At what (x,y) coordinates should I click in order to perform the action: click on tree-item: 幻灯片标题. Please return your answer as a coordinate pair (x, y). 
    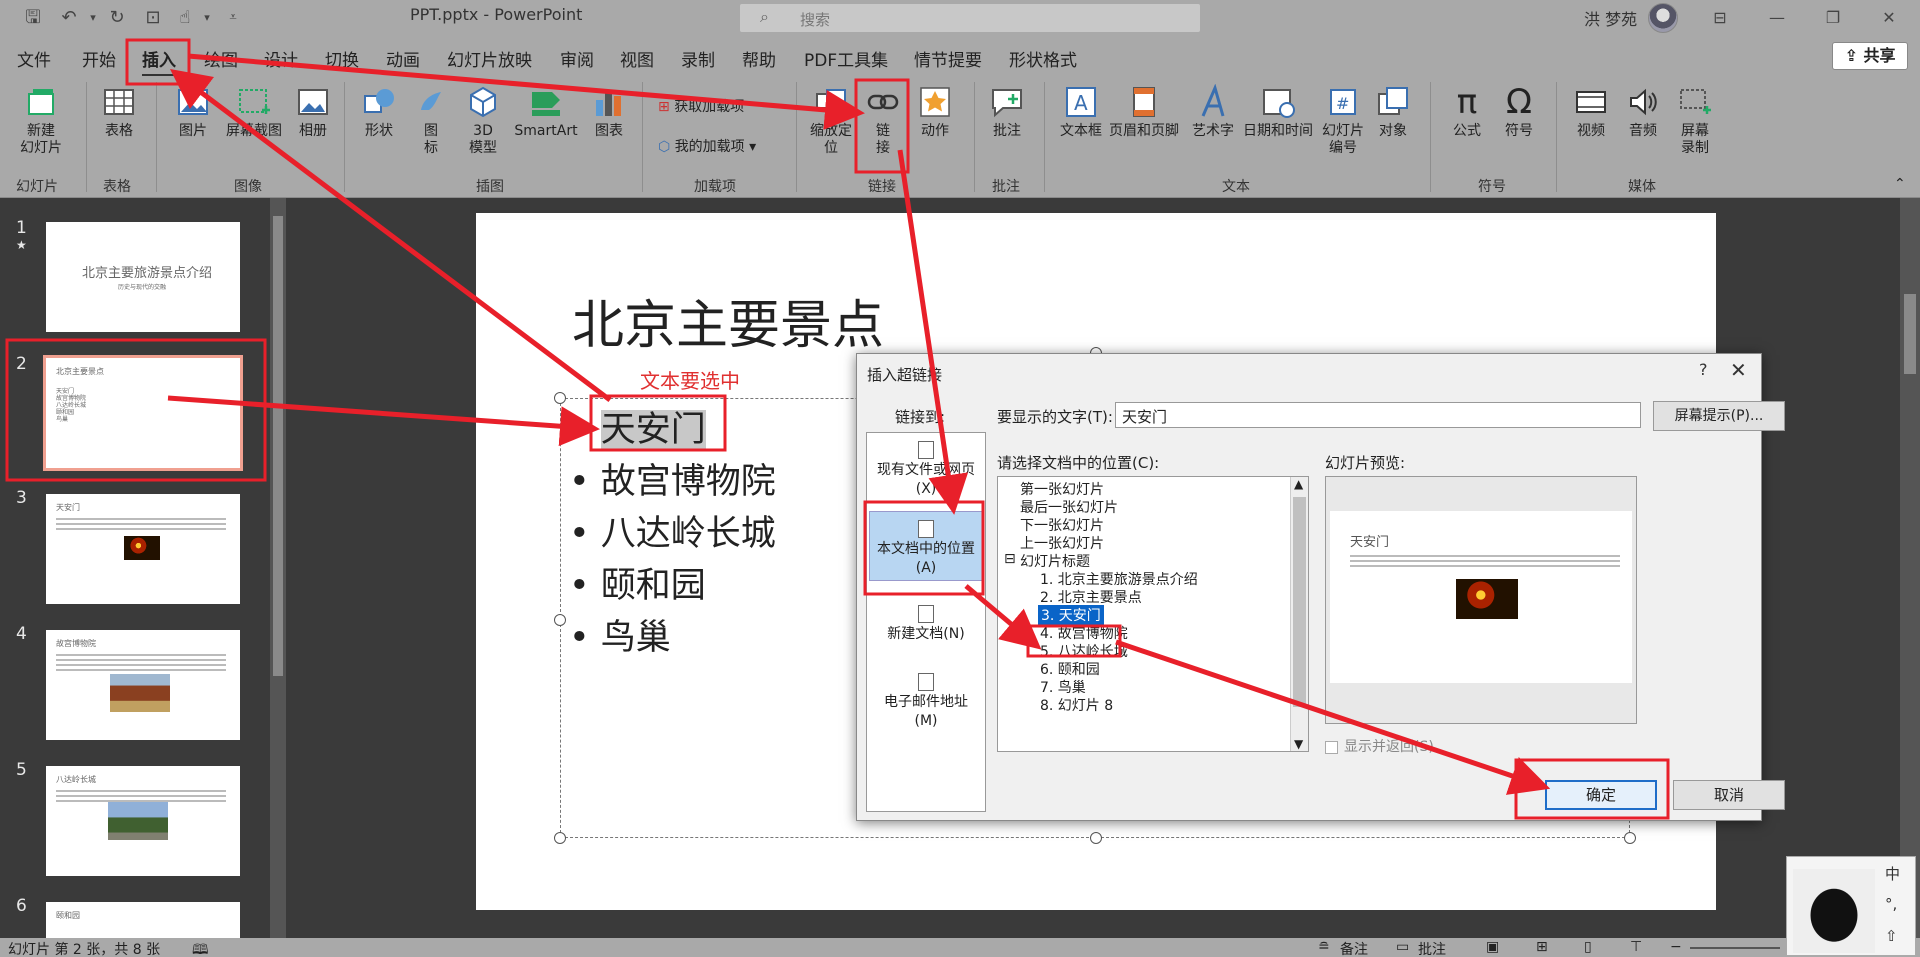
    Looking at the image, I should click on (1055, 561).